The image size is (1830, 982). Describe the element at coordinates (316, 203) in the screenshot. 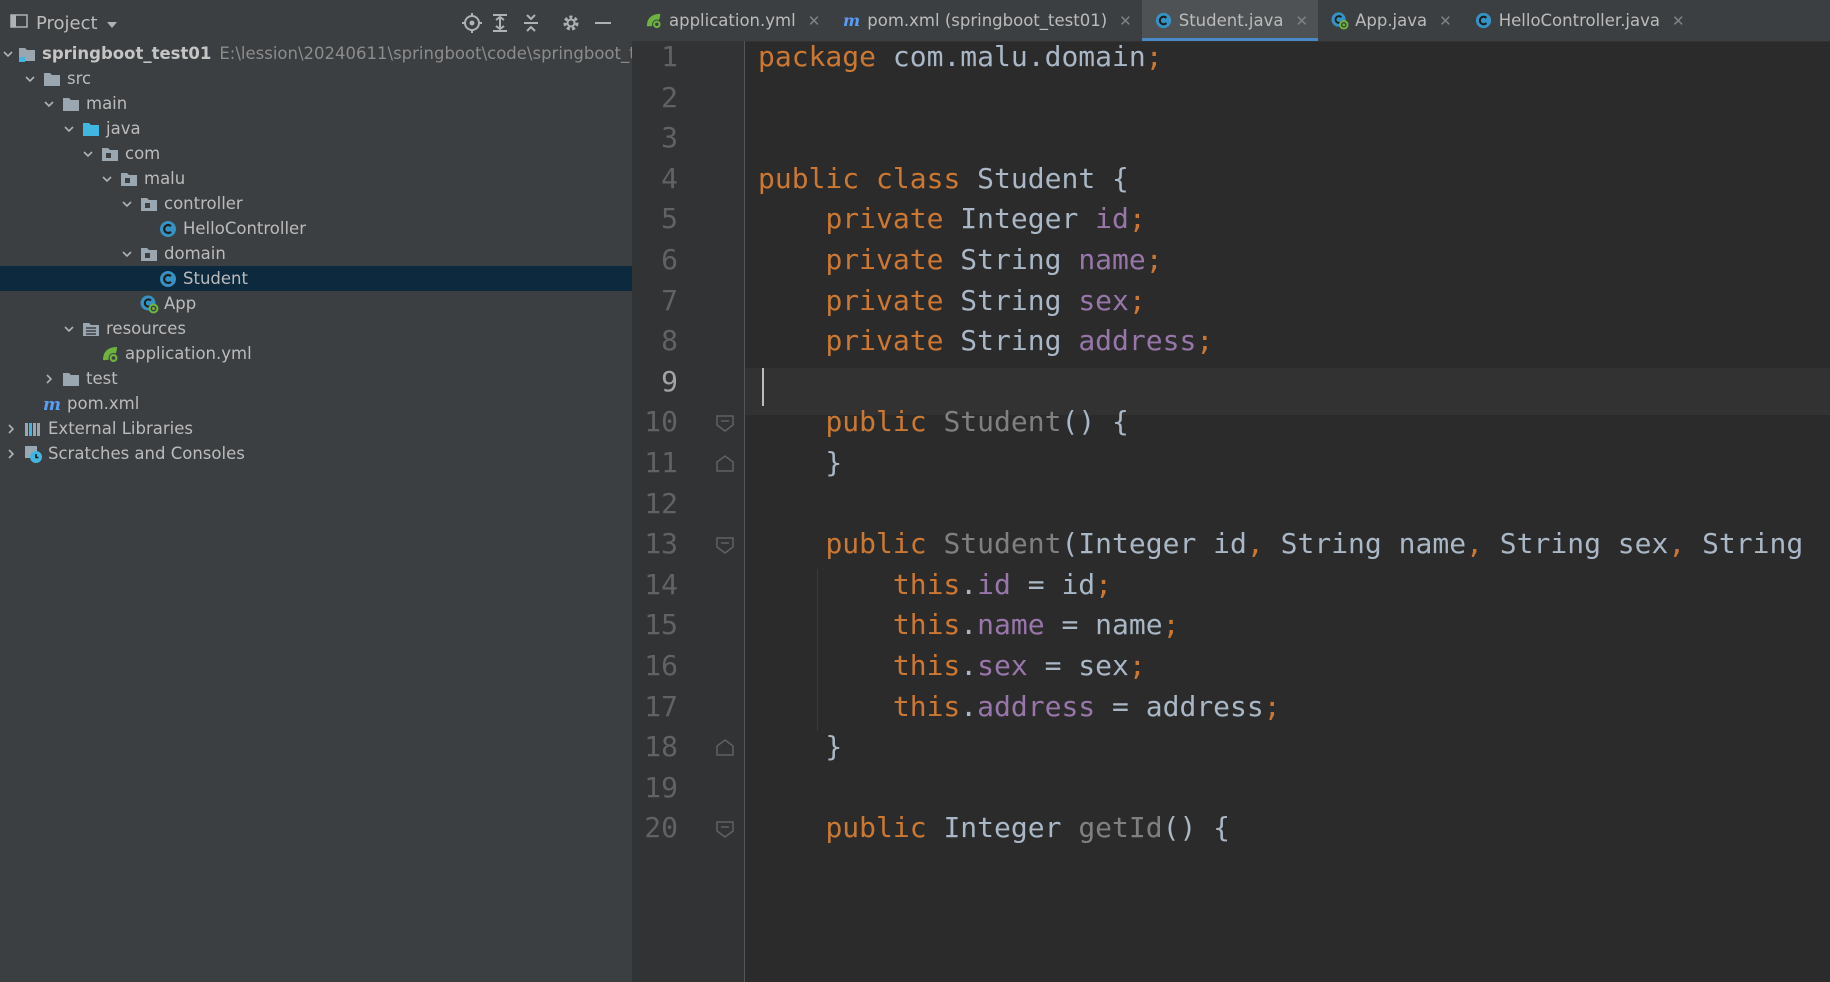

I see `tree-node-controller: controller` at that location.